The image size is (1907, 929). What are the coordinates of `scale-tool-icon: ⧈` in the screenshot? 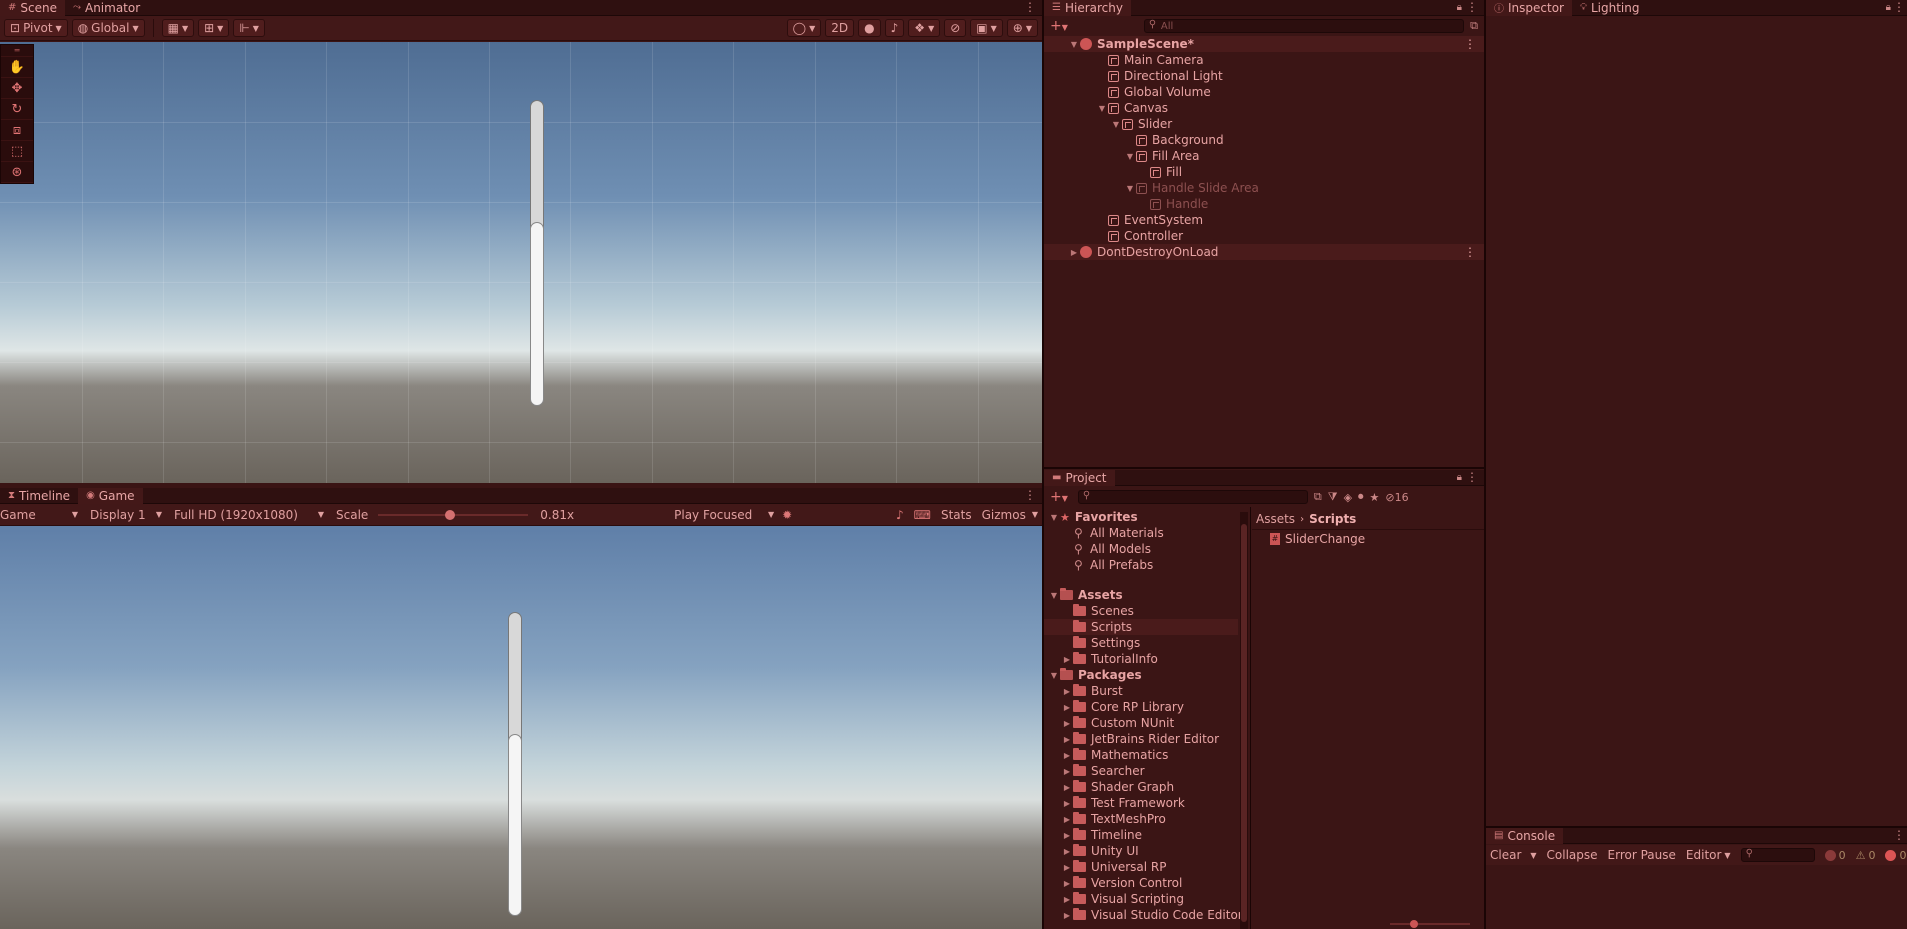 It's located at (17, 130).